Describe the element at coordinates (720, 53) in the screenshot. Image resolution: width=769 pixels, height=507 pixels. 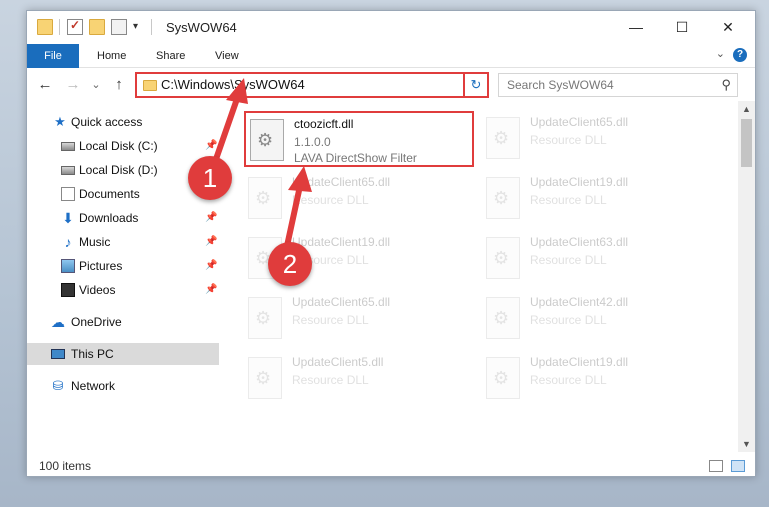
I see `ribbon-expand-icon: ⌄` at that location.